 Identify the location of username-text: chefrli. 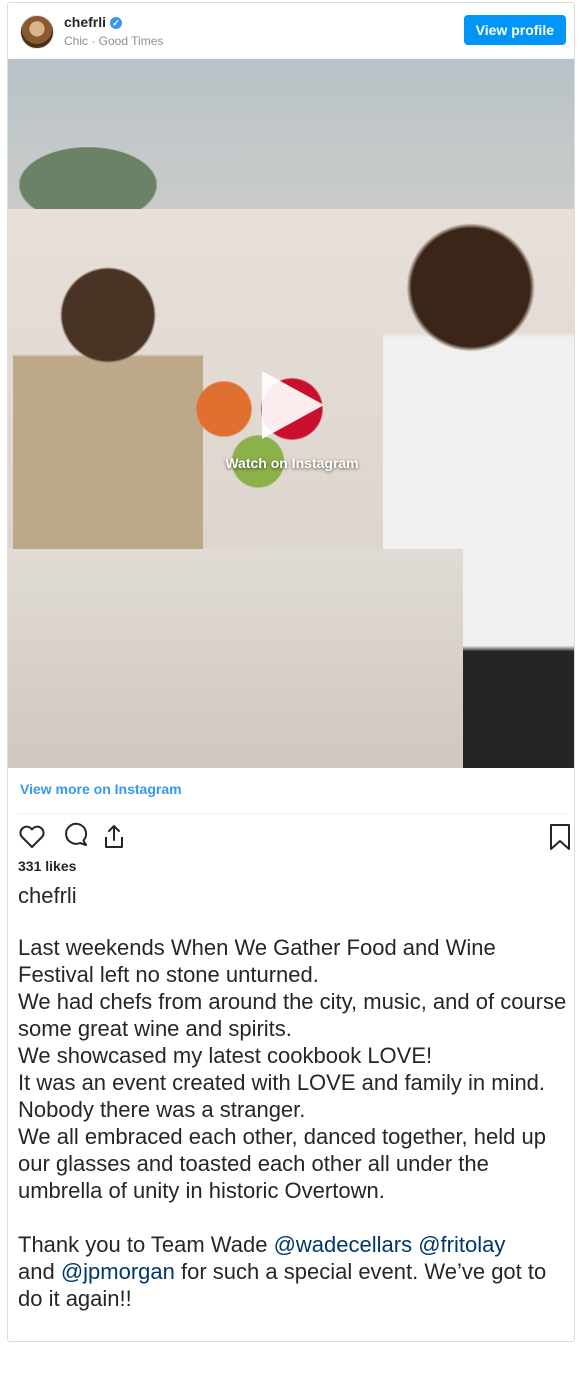
(85, 22).